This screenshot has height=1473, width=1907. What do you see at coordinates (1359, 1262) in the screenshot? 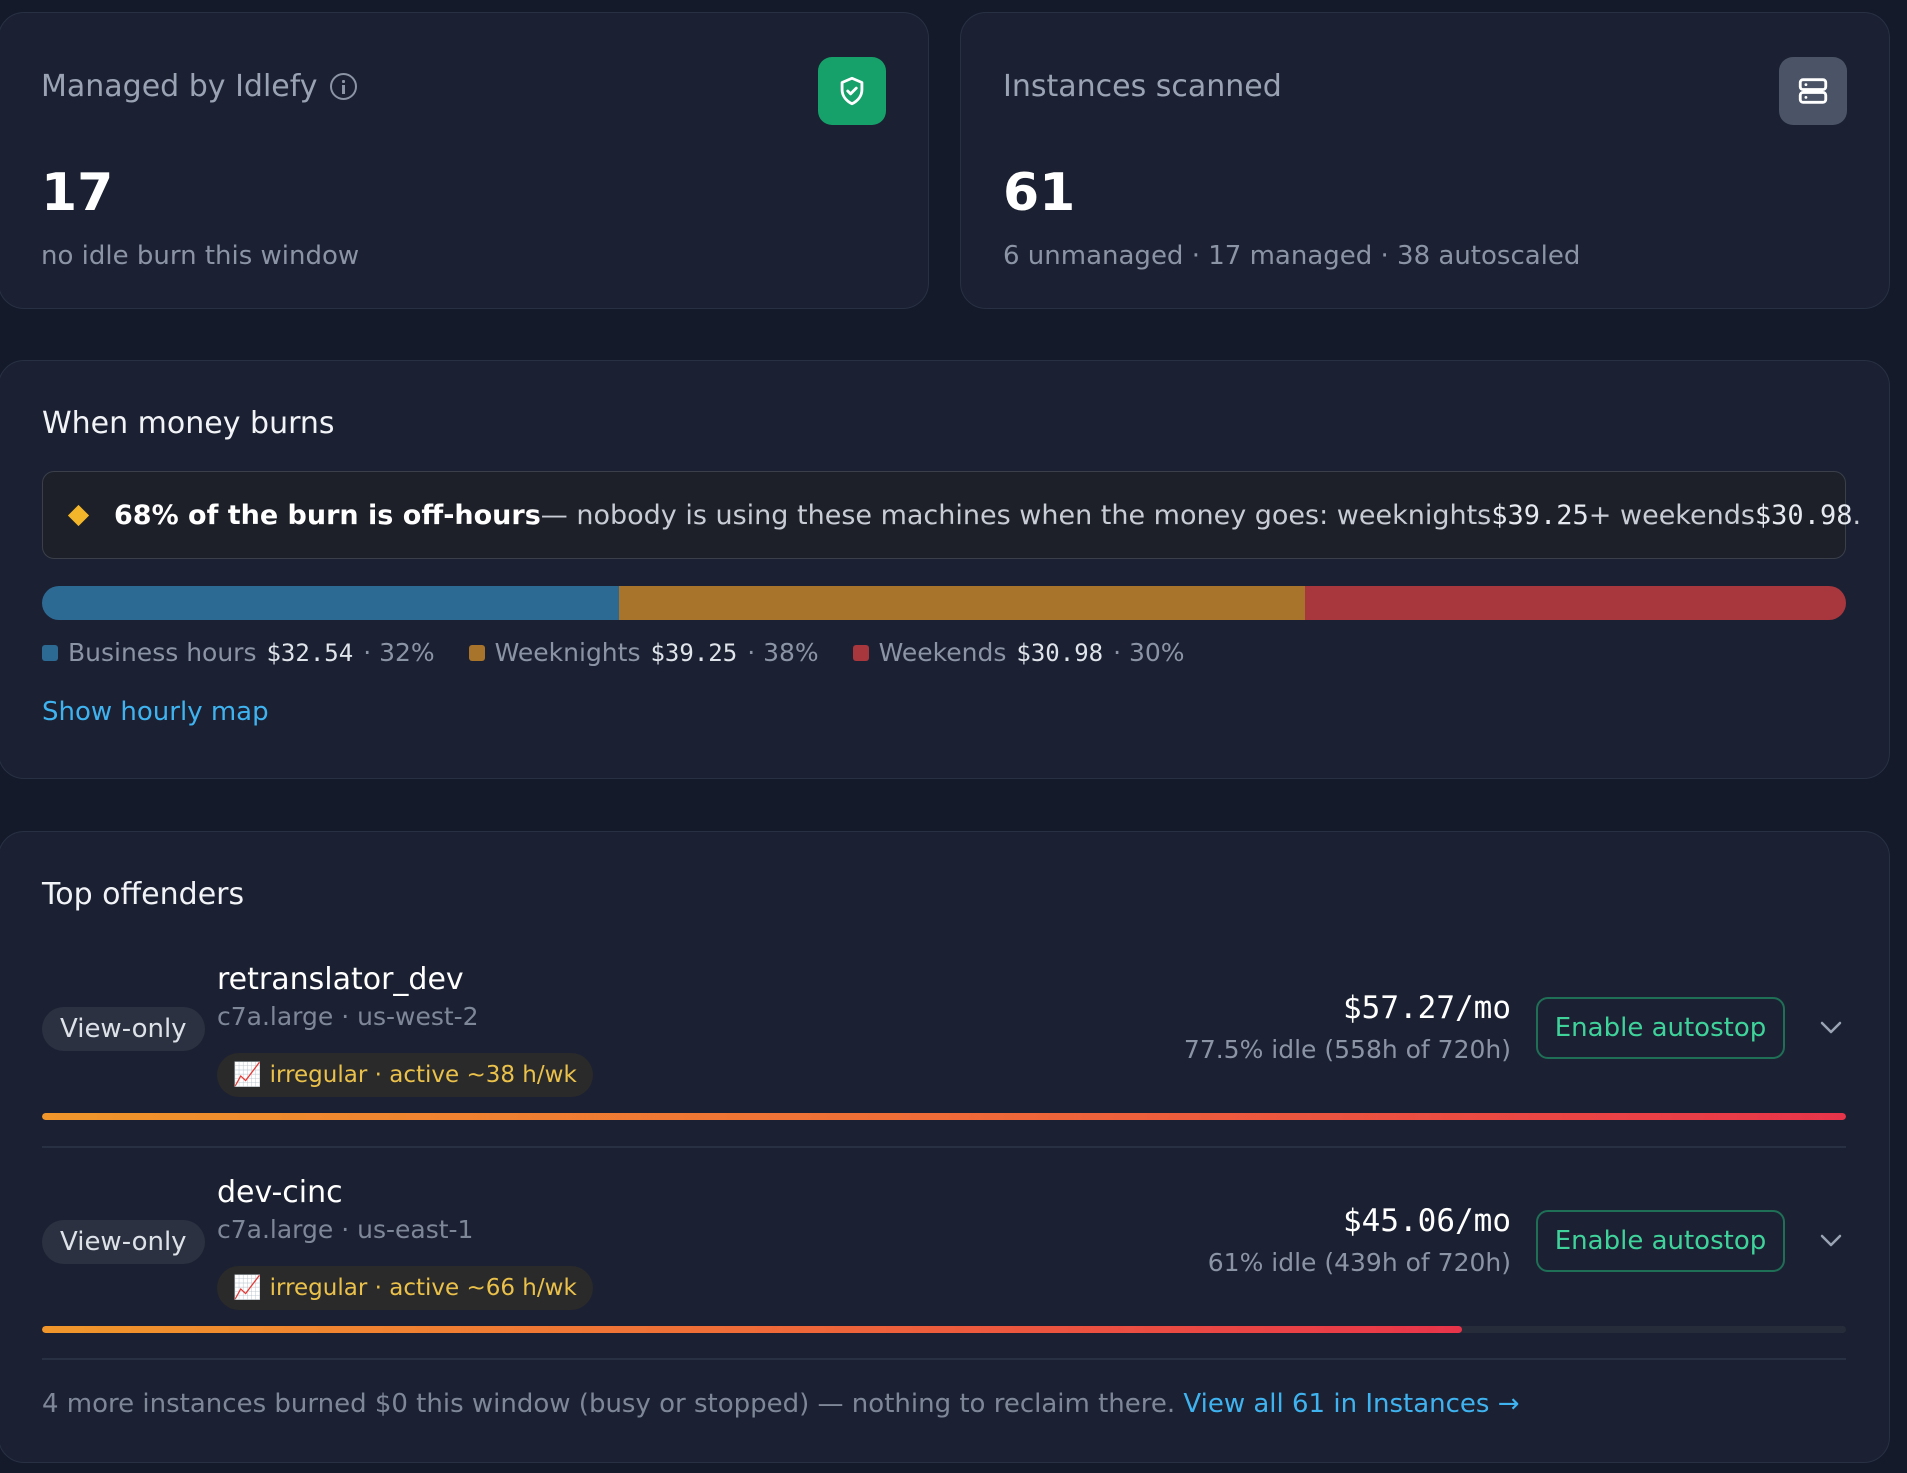
I see `idle-stats: 61% idle (439h of 720h)` at bounding box center [1359, 1262].